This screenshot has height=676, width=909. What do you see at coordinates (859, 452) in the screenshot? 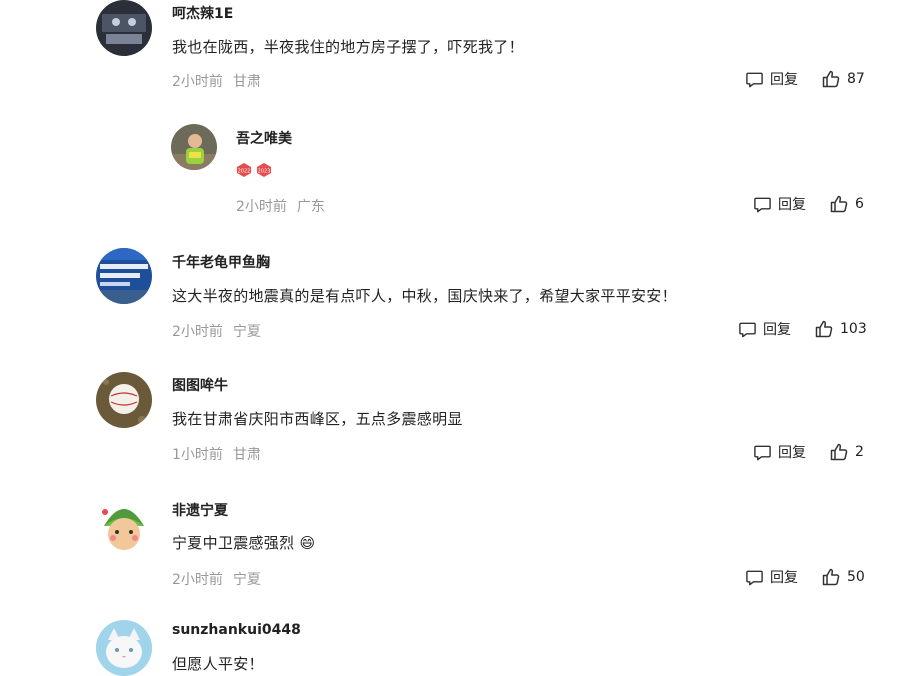
I see `like-count: 2` at bounding box center [859, 452].